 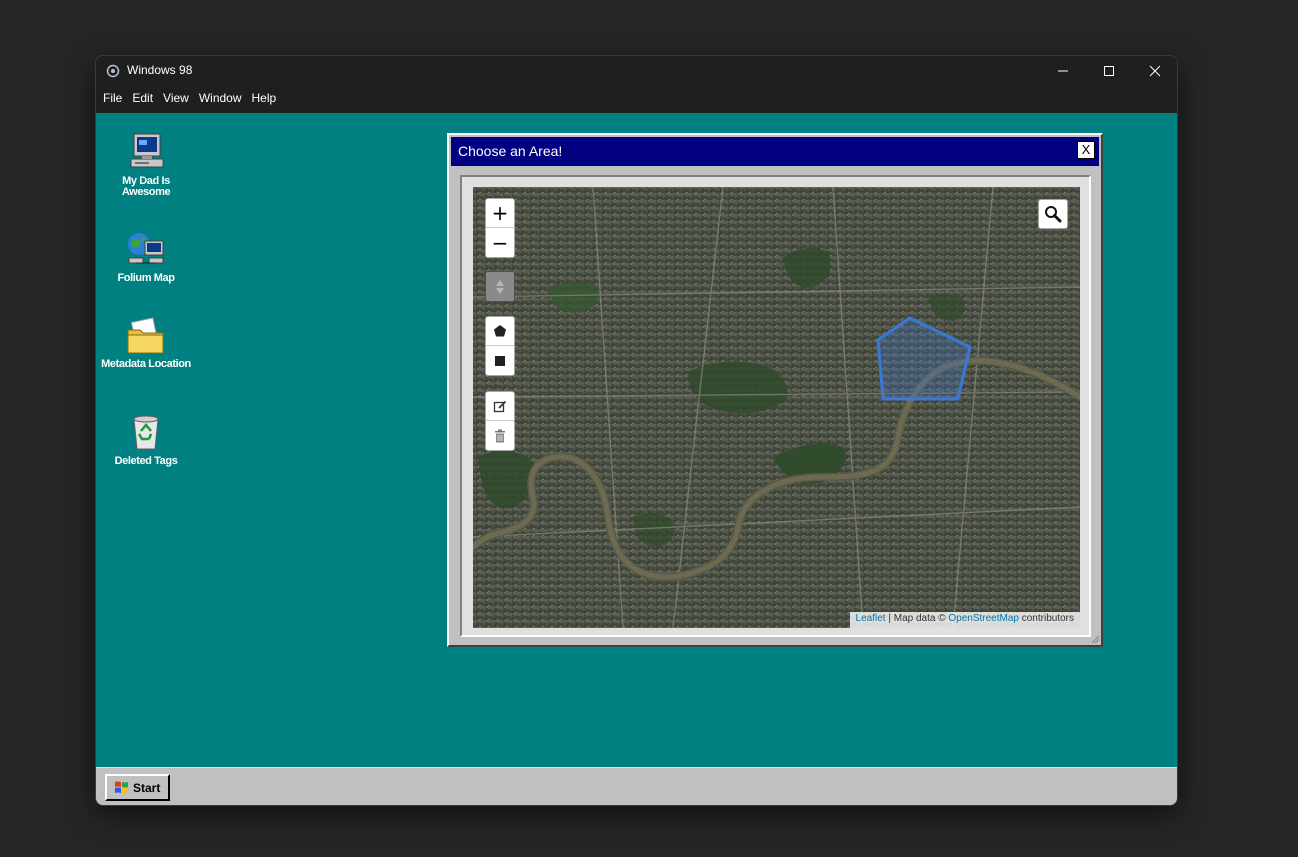 I want to click on close-button, so click(x=1154, y=71).